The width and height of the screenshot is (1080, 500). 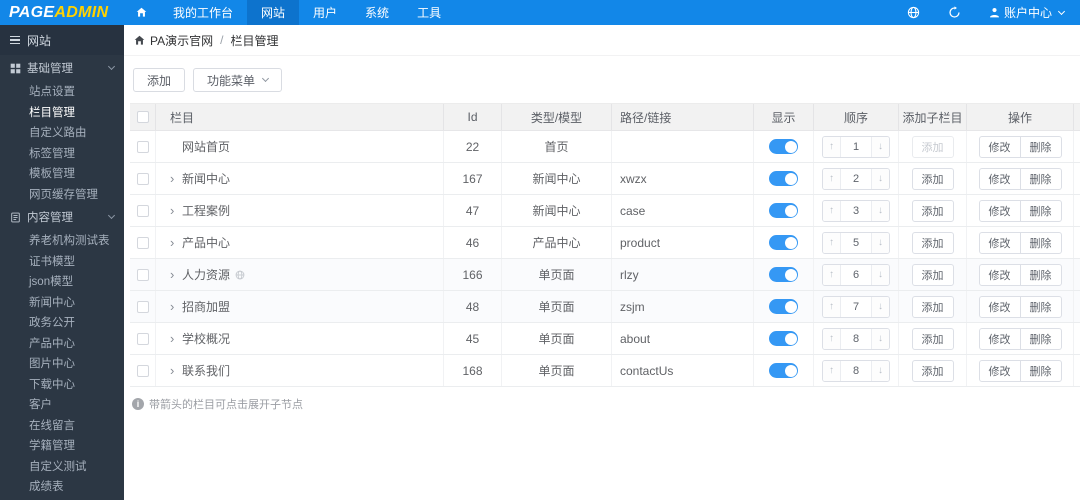 I want to click on add-button: 添加, so click(x=159, y=80).